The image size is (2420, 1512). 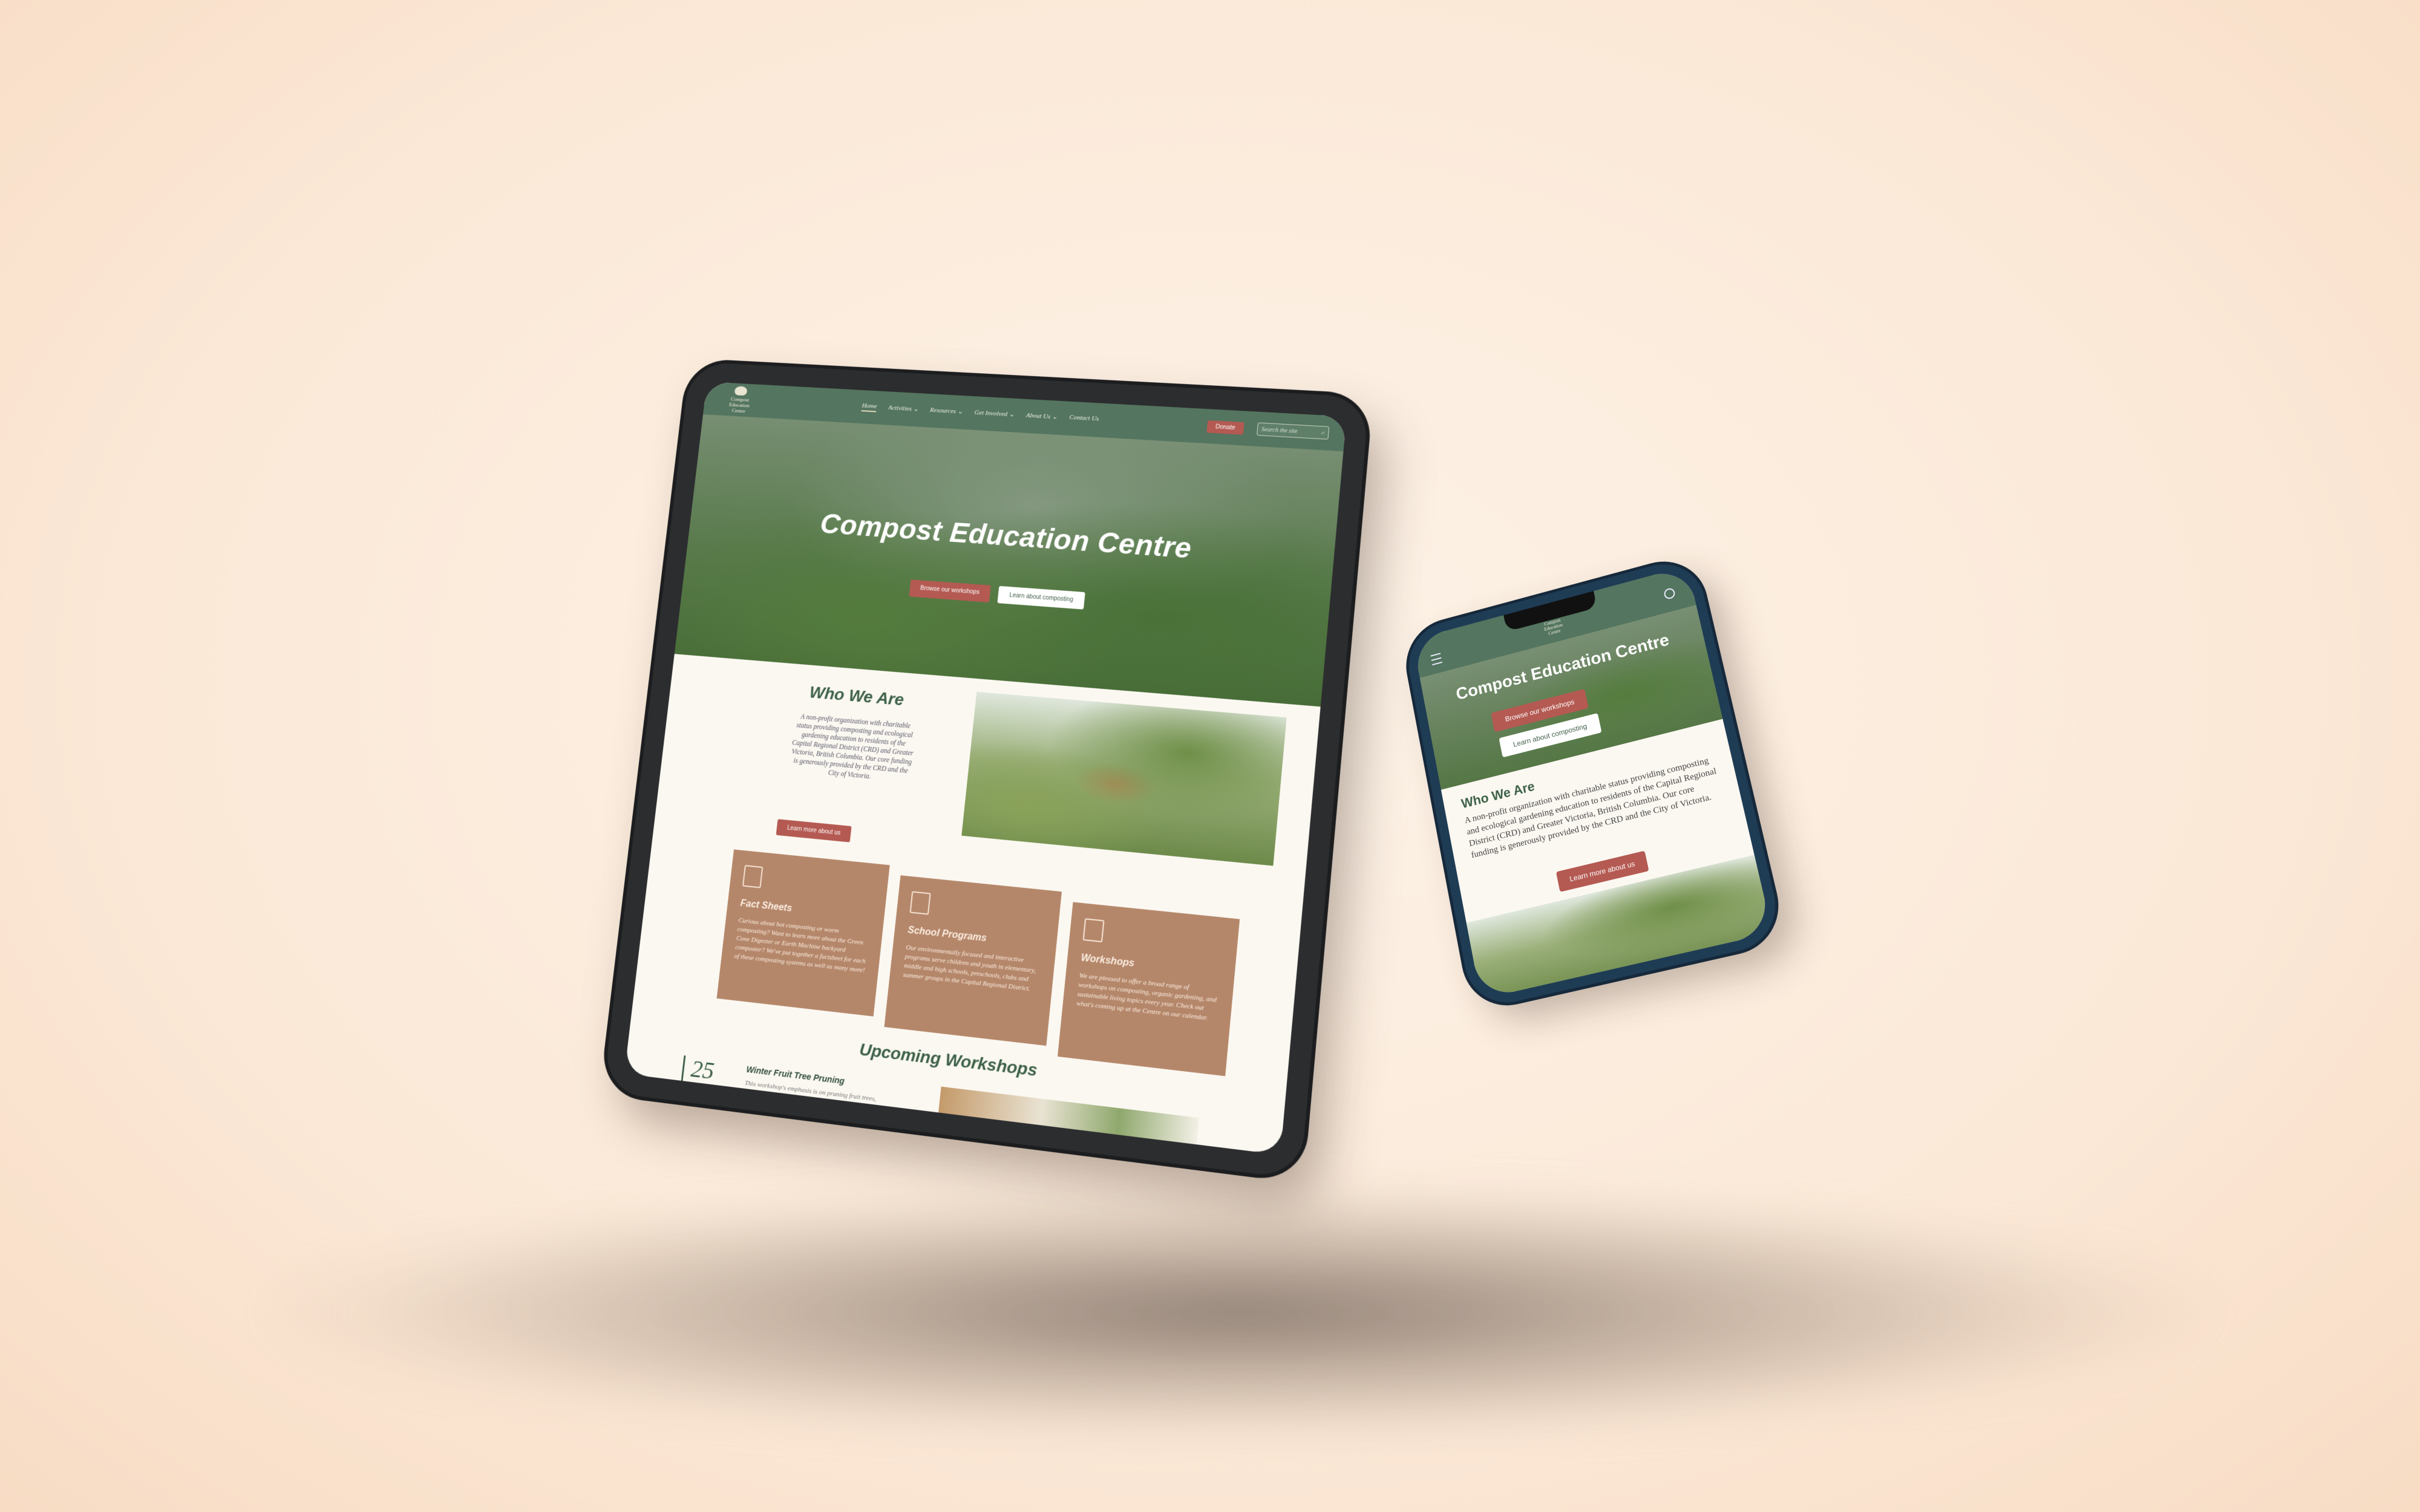 I want to click on search-icon: ⌕, so click(x=1323, y=433).